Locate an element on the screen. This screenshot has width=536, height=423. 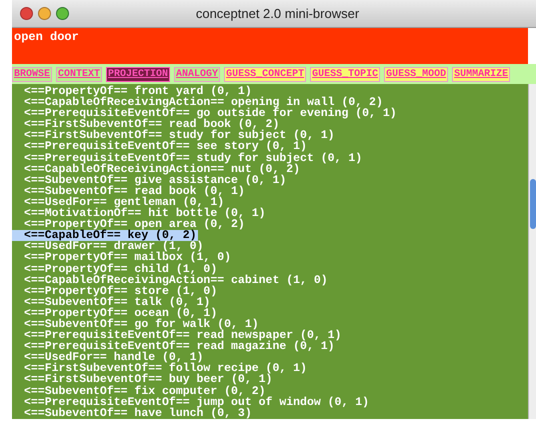
tab: SUMMARIZE is located at coordinates (481, 74).